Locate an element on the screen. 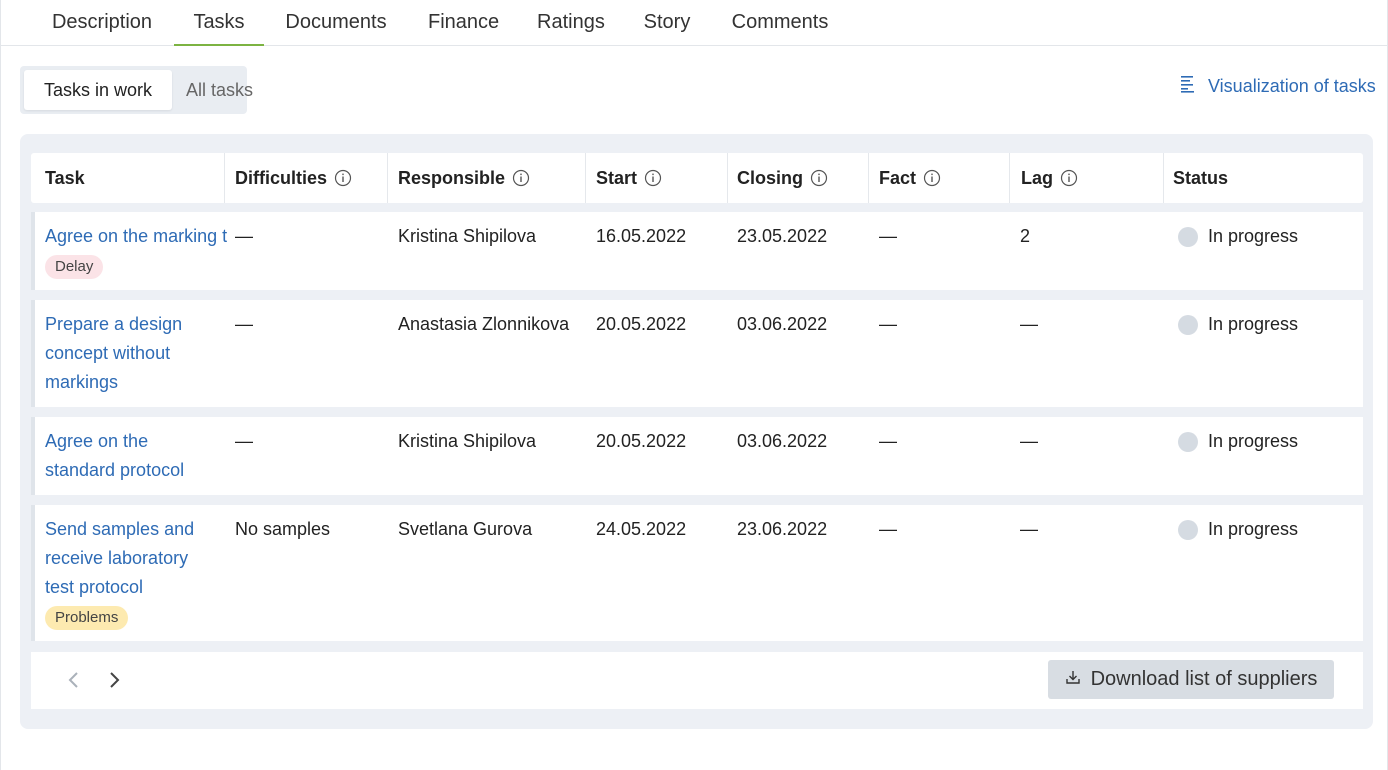 This screenshot has width=1388, height=770. tab-ratings: Ratings is located at coordinates (571, 23).